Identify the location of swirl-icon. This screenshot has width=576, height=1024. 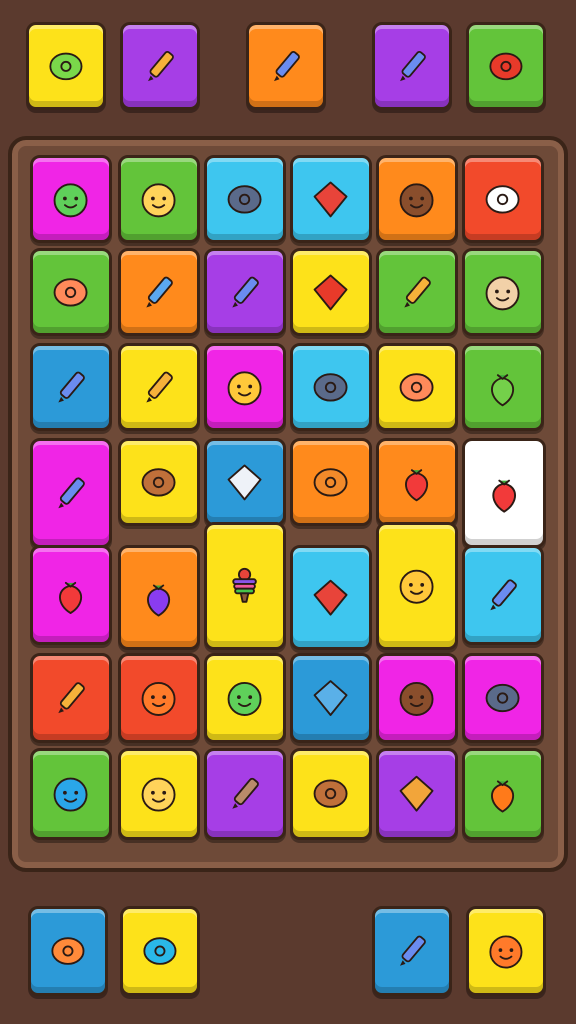
(331, 482).